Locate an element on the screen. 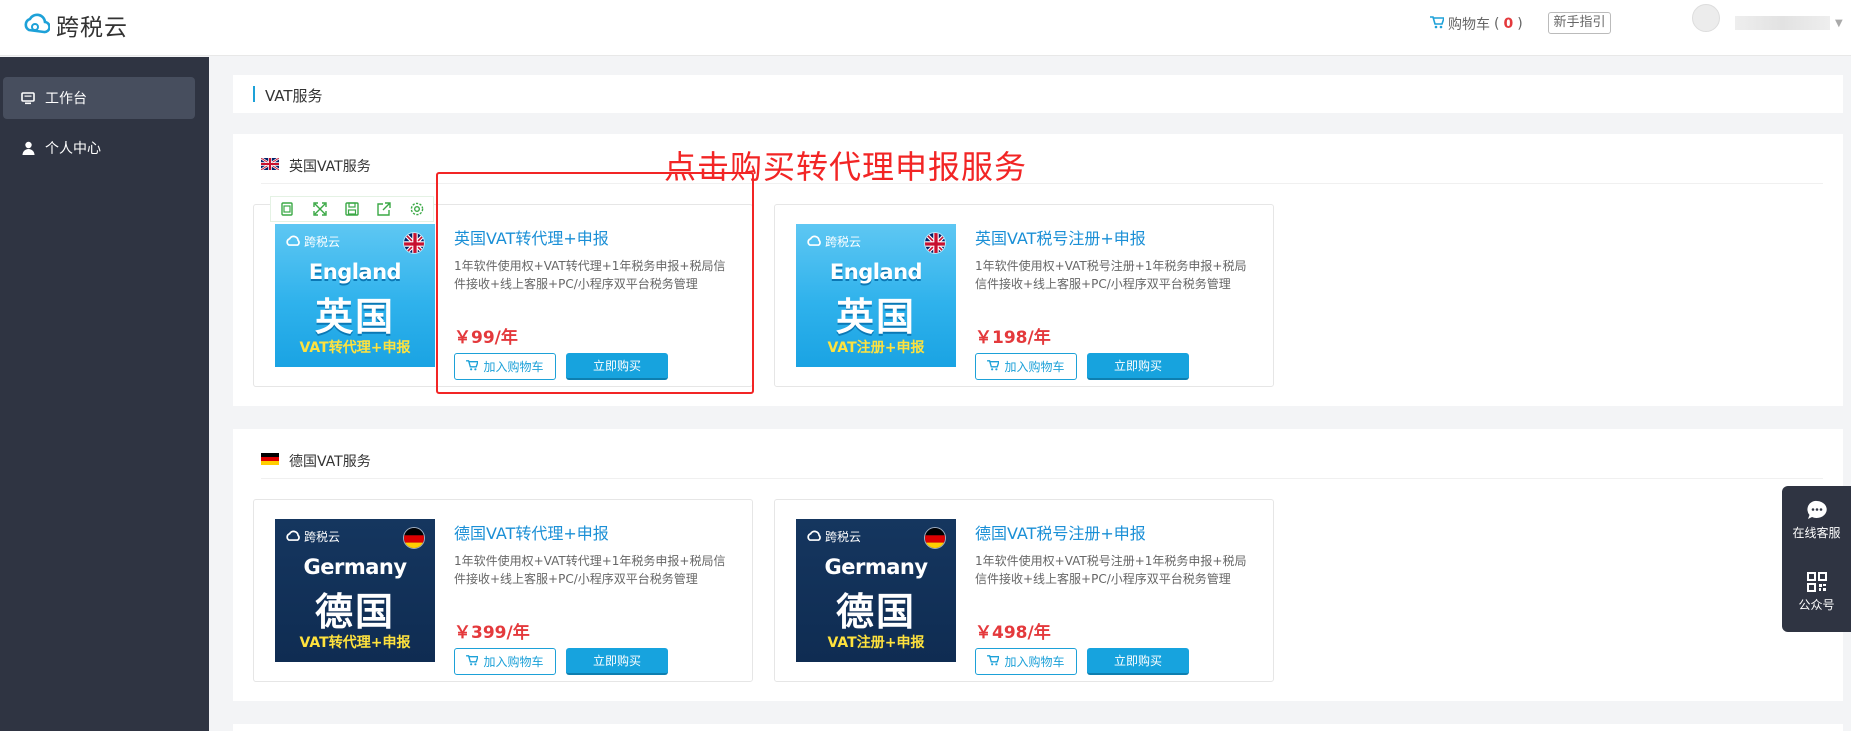 The height and width of the screenshot is (731, 1851). product-banner: 跨税云 England 英国 VAT转代理+申报 is located at coordinates (355, 295).